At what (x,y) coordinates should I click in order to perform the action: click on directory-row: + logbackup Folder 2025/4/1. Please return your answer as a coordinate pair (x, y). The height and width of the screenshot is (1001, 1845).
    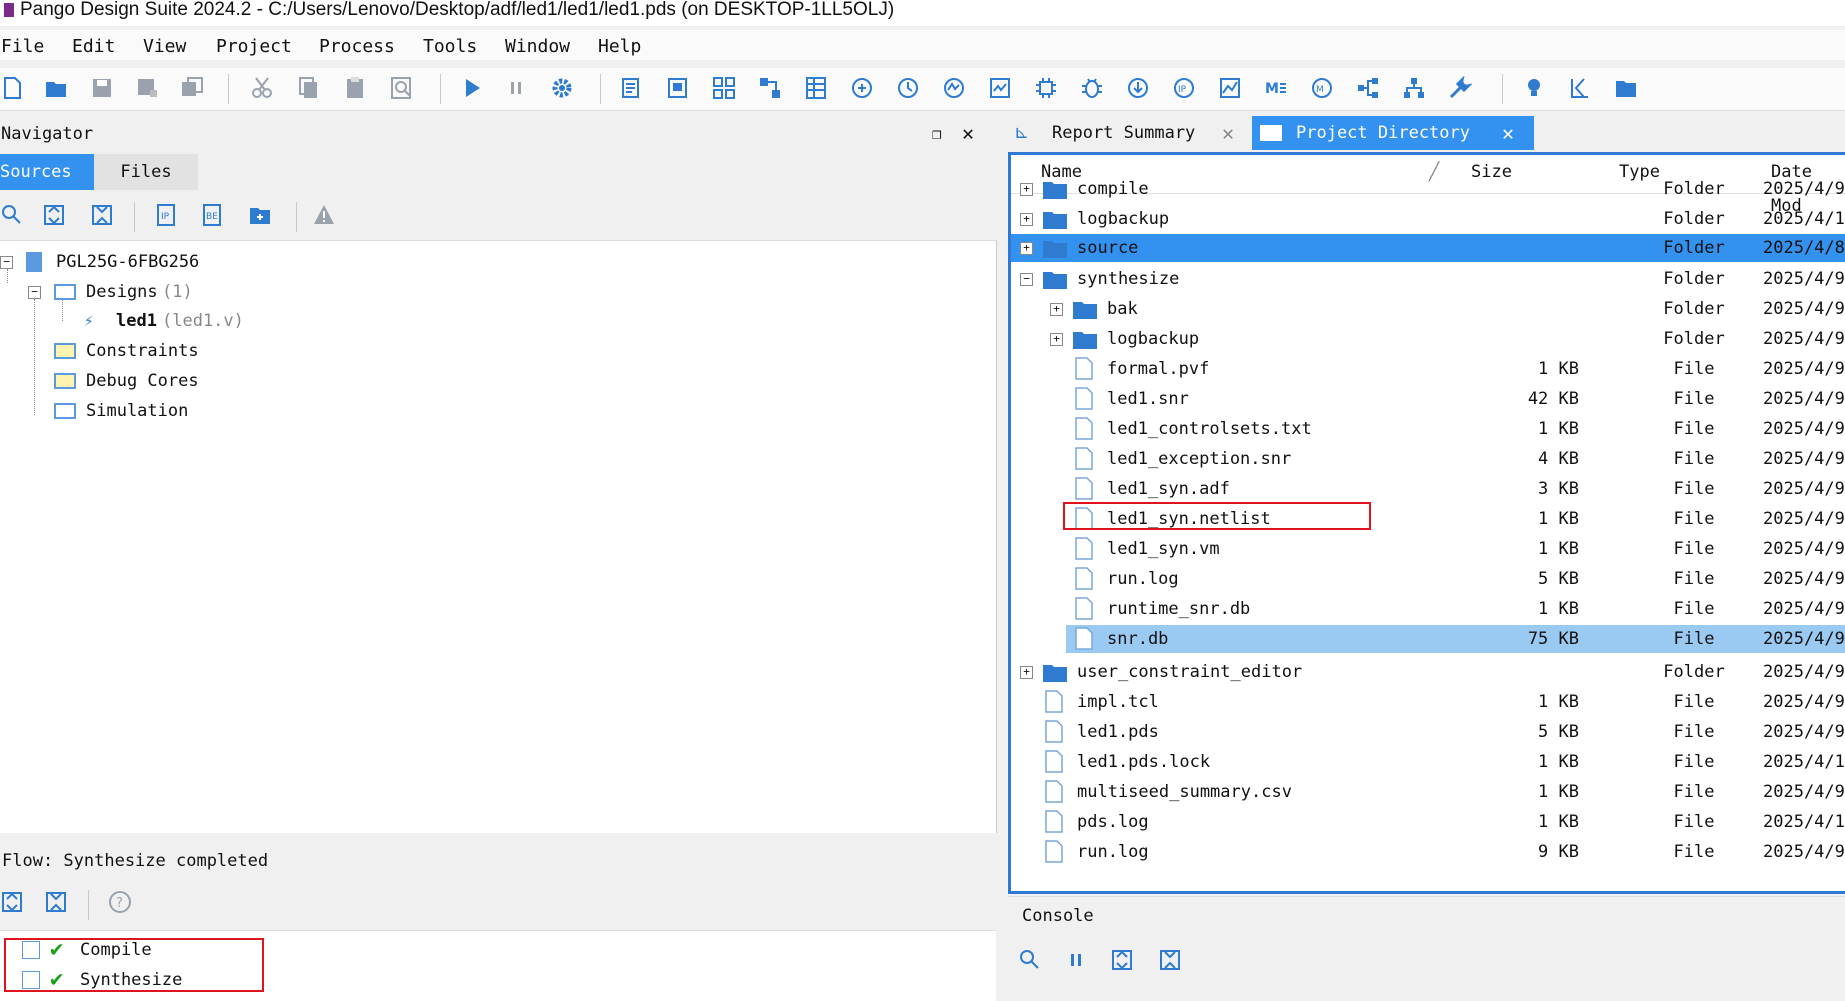
    Looking at the image, I should click on (1428, 219).